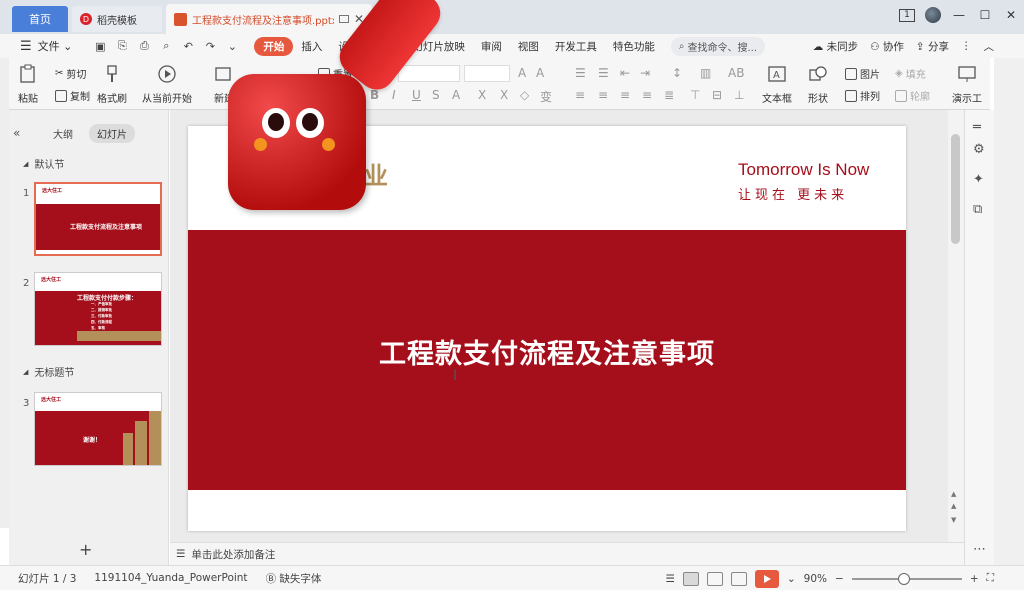 The image size is (1024, 590). I want to click on menu-tab-features: 特色功能, so click(634, 46).